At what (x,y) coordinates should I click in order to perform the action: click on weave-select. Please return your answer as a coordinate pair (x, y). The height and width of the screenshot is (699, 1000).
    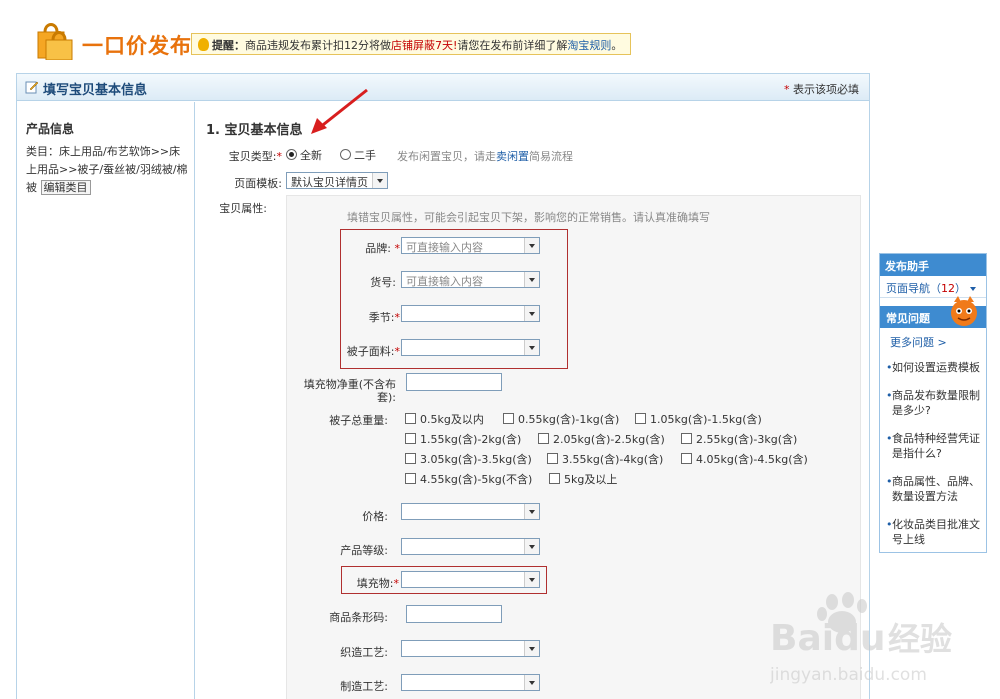
    Looking at the image, I should click on (470, 648).